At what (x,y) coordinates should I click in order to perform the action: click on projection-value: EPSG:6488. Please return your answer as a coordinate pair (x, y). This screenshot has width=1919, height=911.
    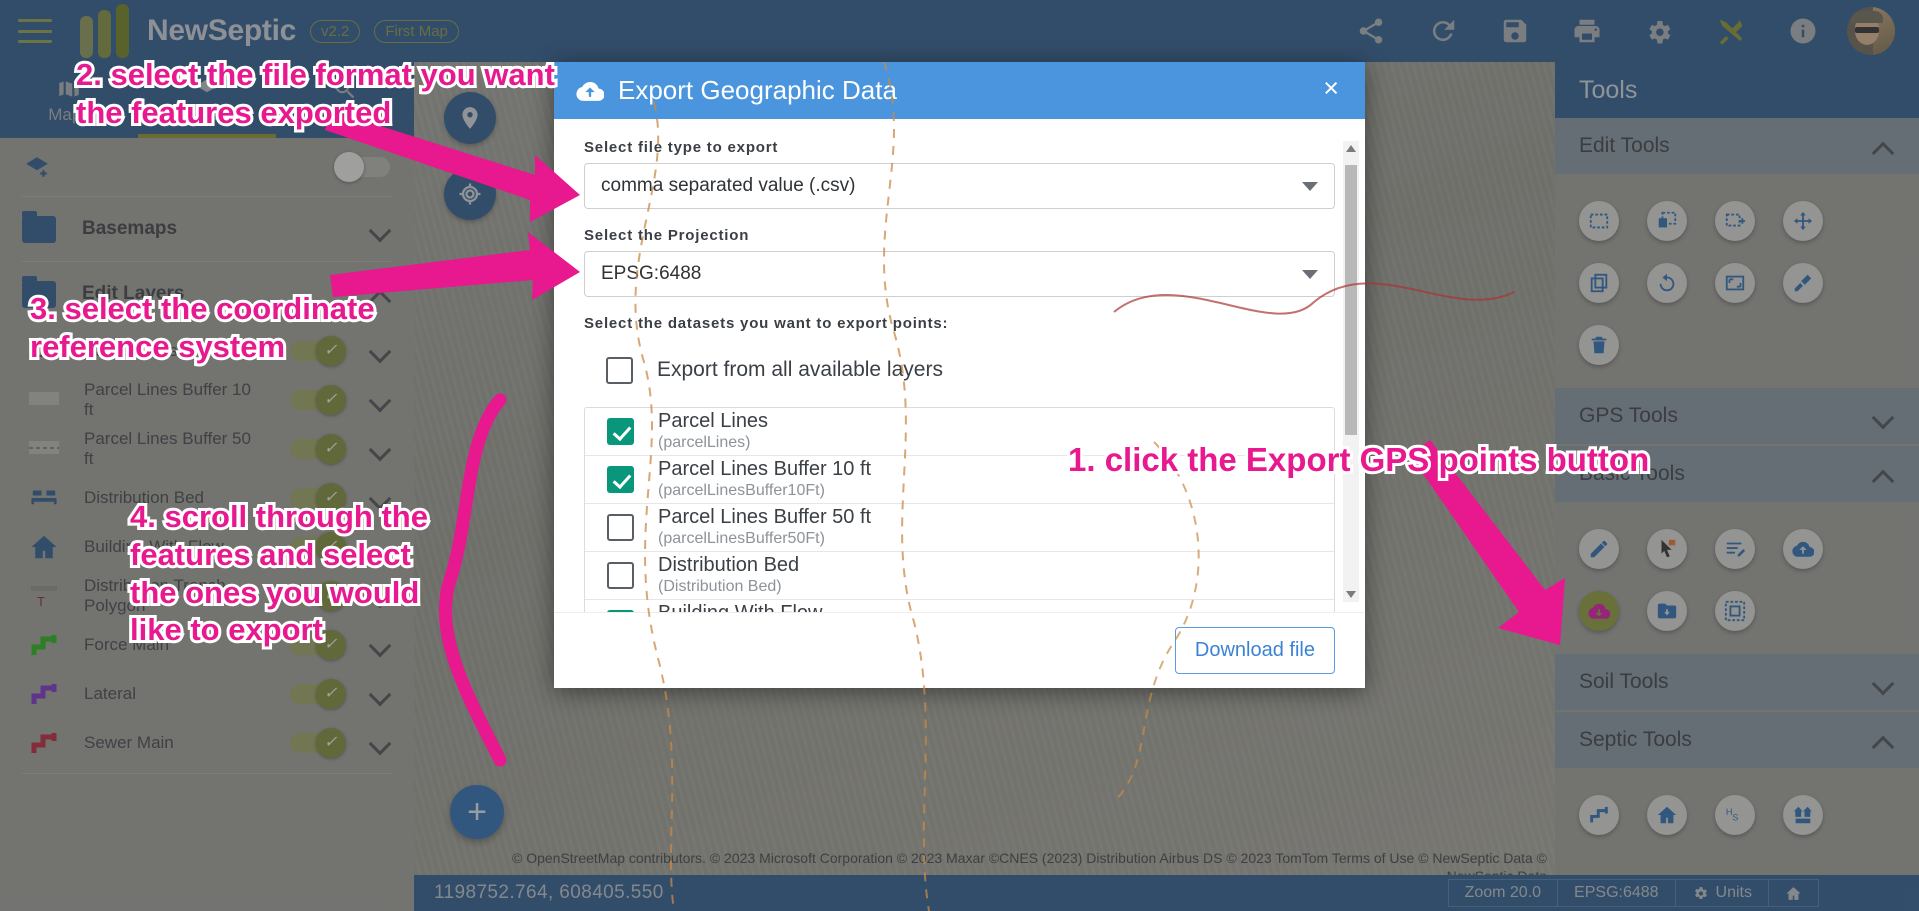
    Looking at the image, I should click on (651, 273).